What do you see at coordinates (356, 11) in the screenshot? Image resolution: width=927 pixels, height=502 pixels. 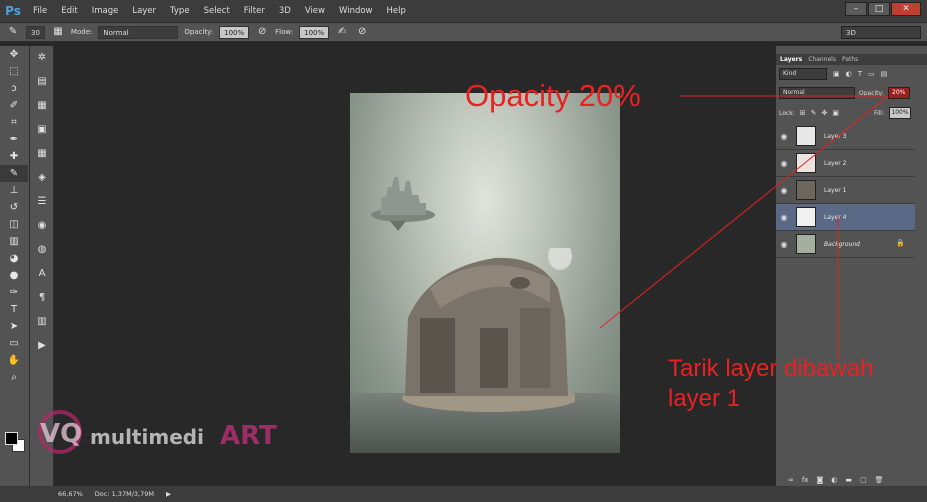 I see `menu-window: Window` at bounding box center [356, 11].